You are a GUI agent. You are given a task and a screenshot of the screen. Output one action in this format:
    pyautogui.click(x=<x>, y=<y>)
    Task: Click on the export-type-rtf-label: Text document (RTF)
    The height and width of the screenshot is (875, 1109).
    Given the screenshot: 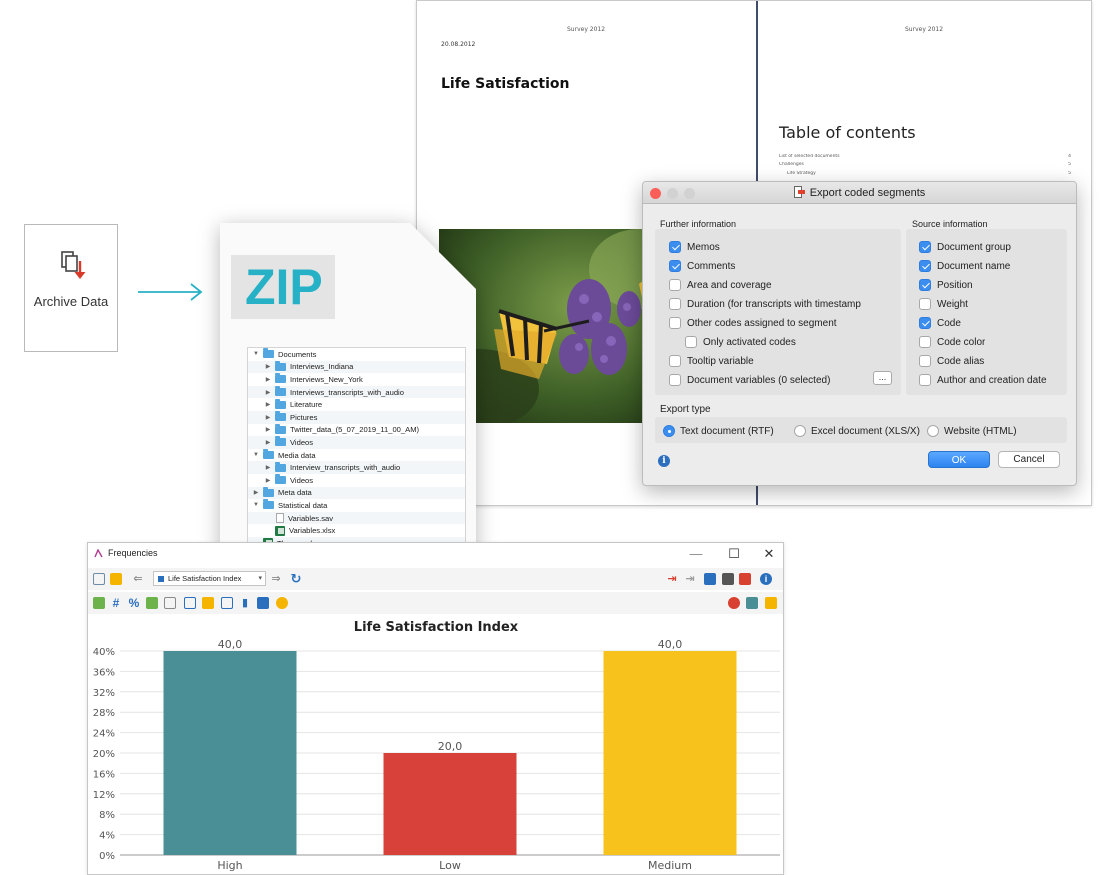 What is the action you would take?
    pyautogui.click(x=727, y=431)
    